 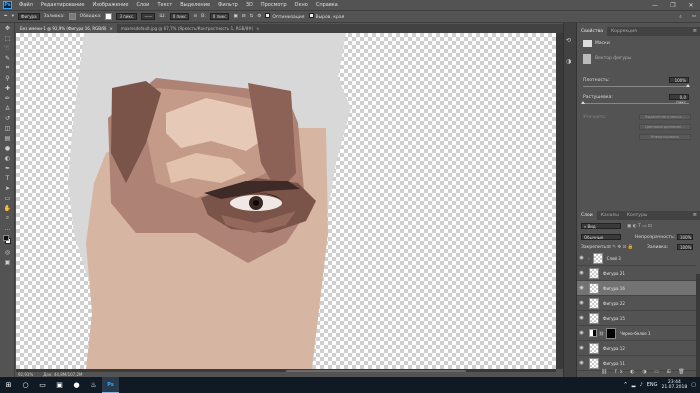 What do you see at coordinates (7, 158) in the screenshot?
I see `dodge-tool-icon: ◐` at bounding box center [7, 158].